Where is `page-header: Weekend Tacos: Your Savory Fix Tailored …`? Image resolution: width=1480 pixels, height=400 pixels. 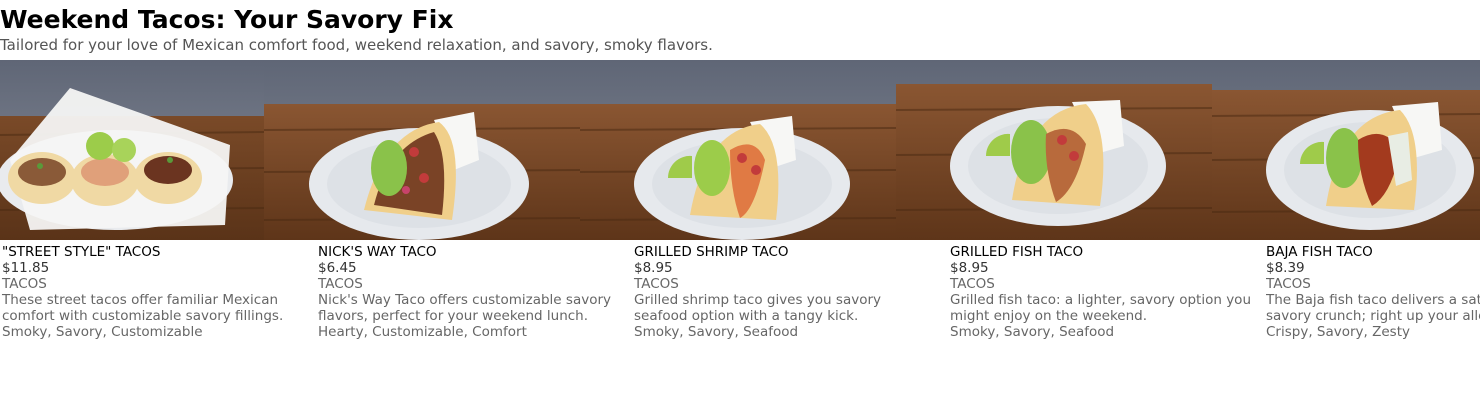
page-header: Weekend Tacos: Your Savory Fix Tailored … is located at coordinates (740, 29).